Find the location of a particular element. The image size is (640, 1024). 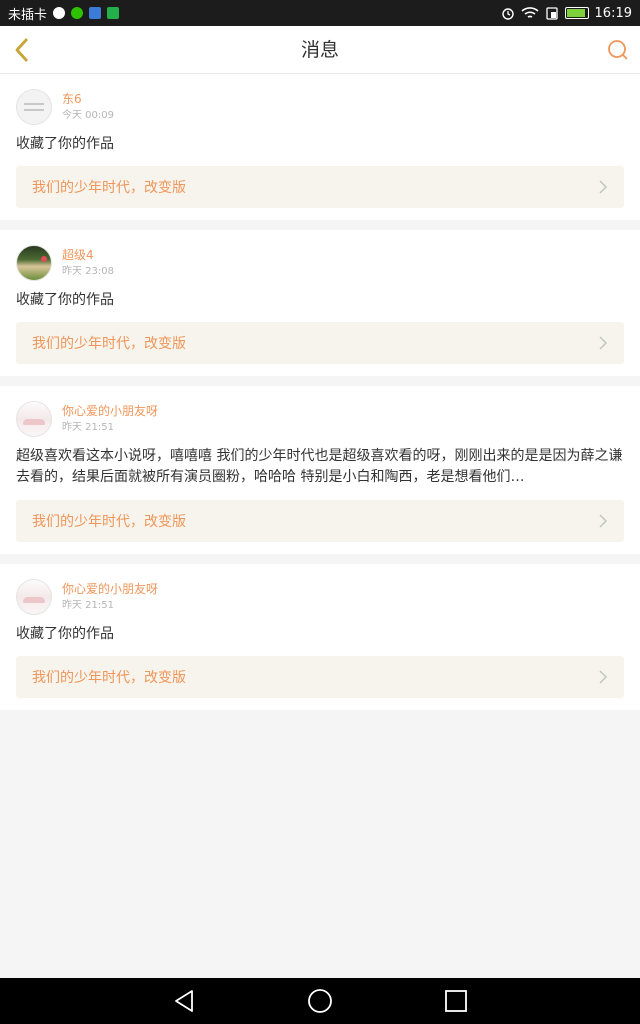

status-bar: 未插卡 16:19 is located at coordinates (320, 13).